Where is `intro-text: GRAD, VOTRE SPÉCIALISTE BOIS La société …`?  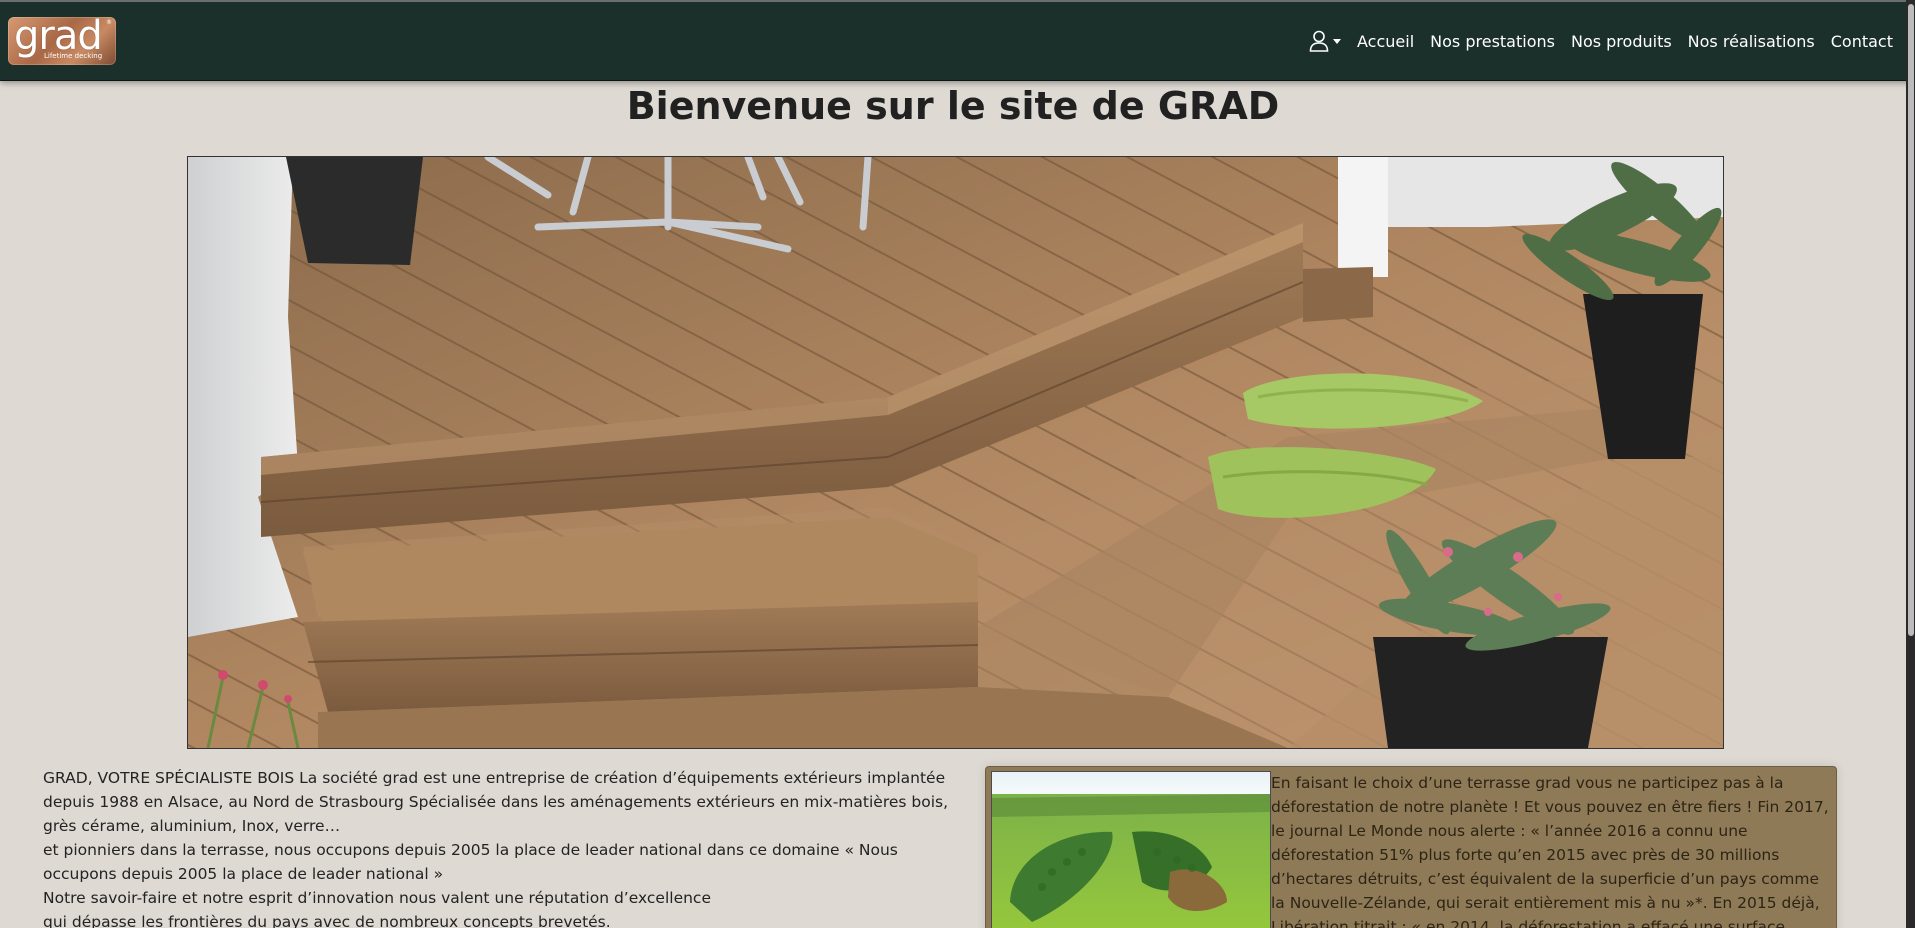
intro-text: GRAD, VOTRE SPÉCIALISTE BOIS La société … is located at coordinates (505, 847).